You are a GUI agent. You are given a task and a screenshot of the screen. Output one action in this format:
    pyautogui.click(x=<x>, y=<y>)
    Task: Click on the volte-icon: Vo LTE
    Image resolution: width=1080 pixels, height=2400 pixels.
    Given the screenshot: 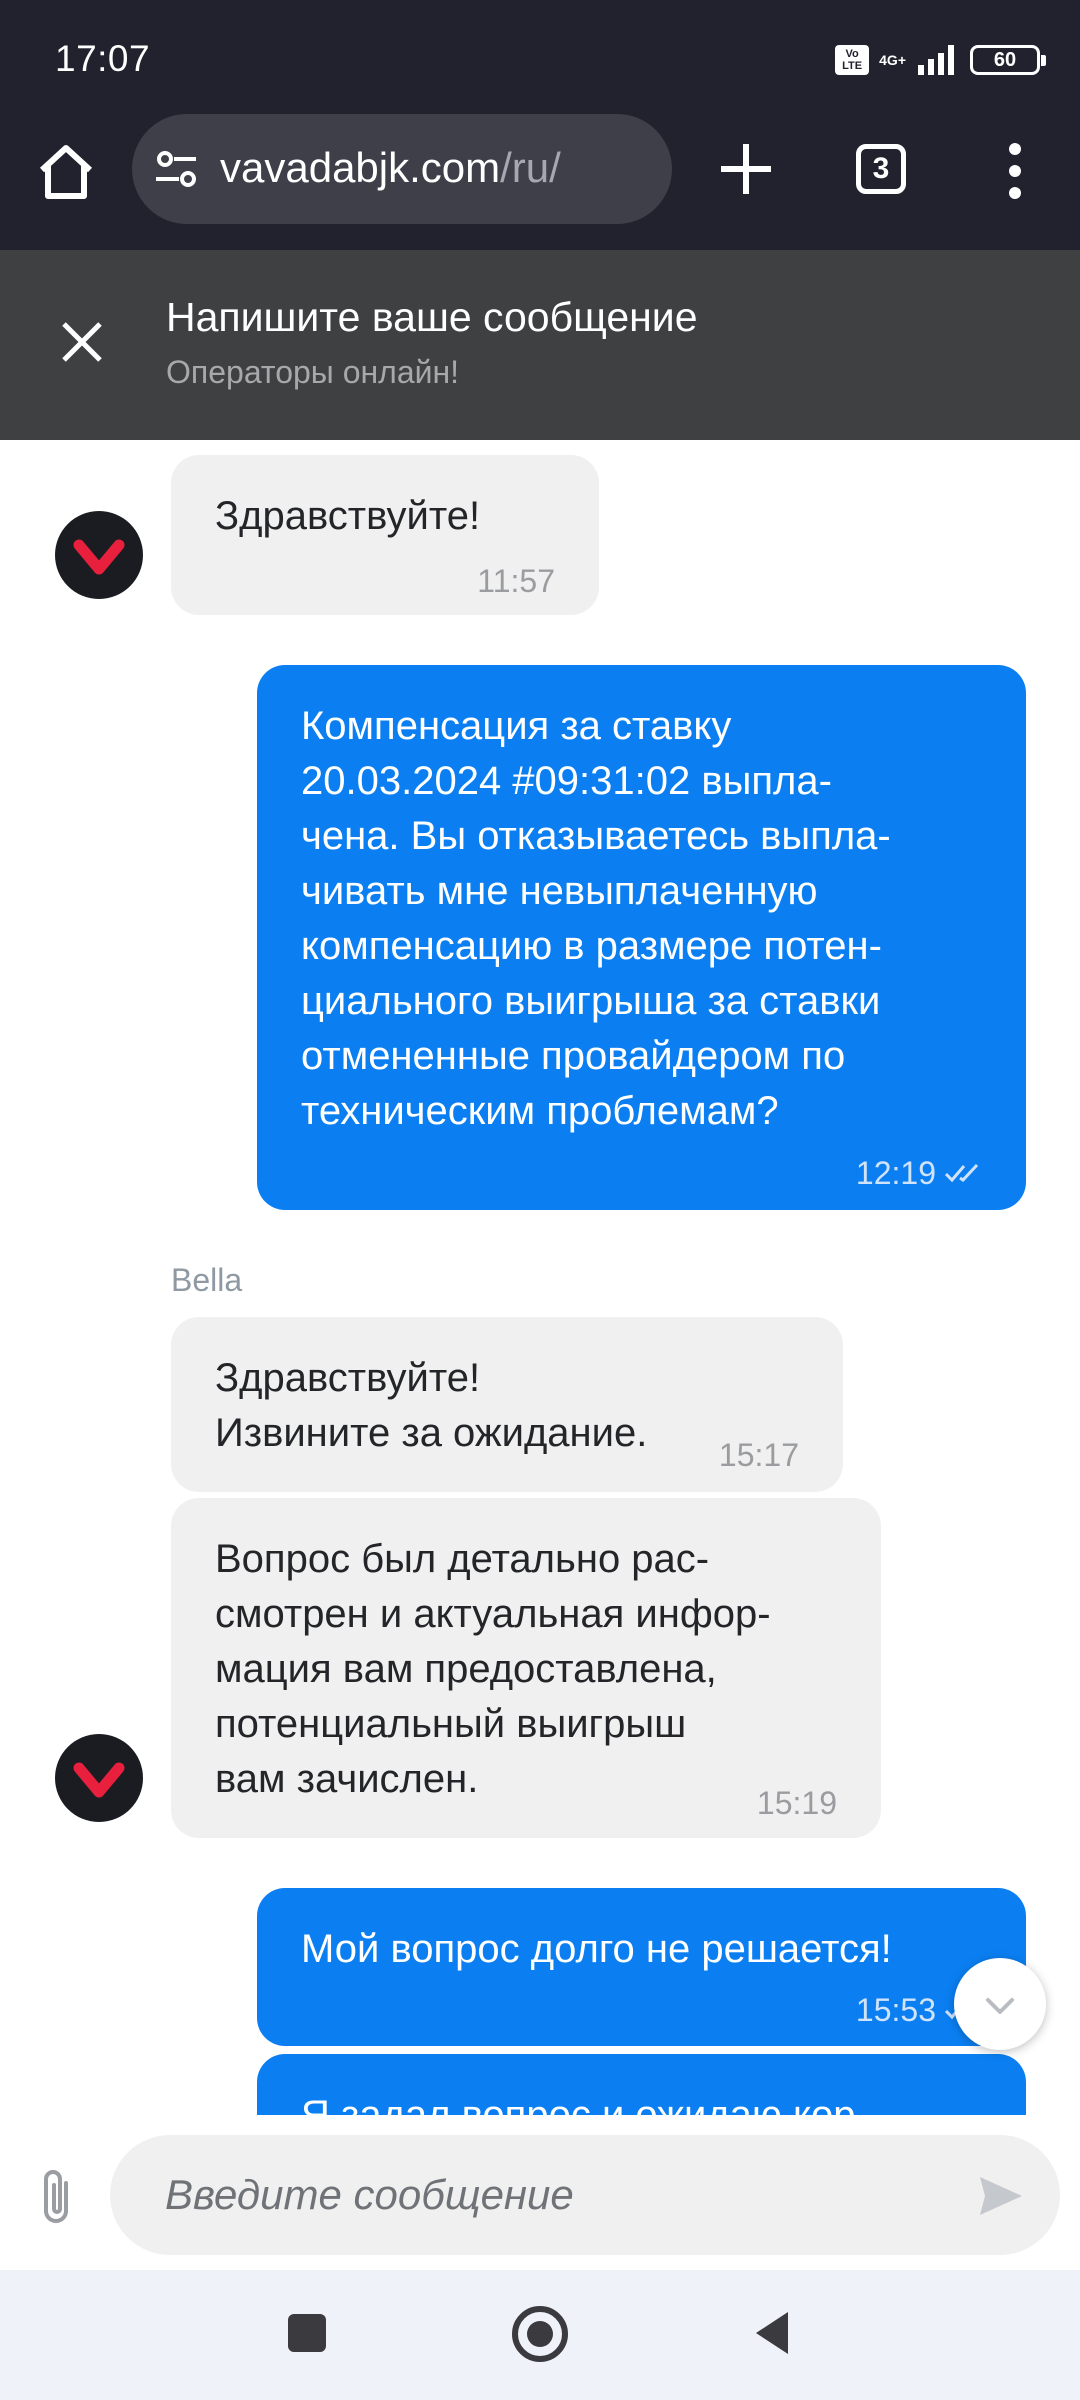 What is the action you would take?
    pyautogui.click(x=852, y=60)
    